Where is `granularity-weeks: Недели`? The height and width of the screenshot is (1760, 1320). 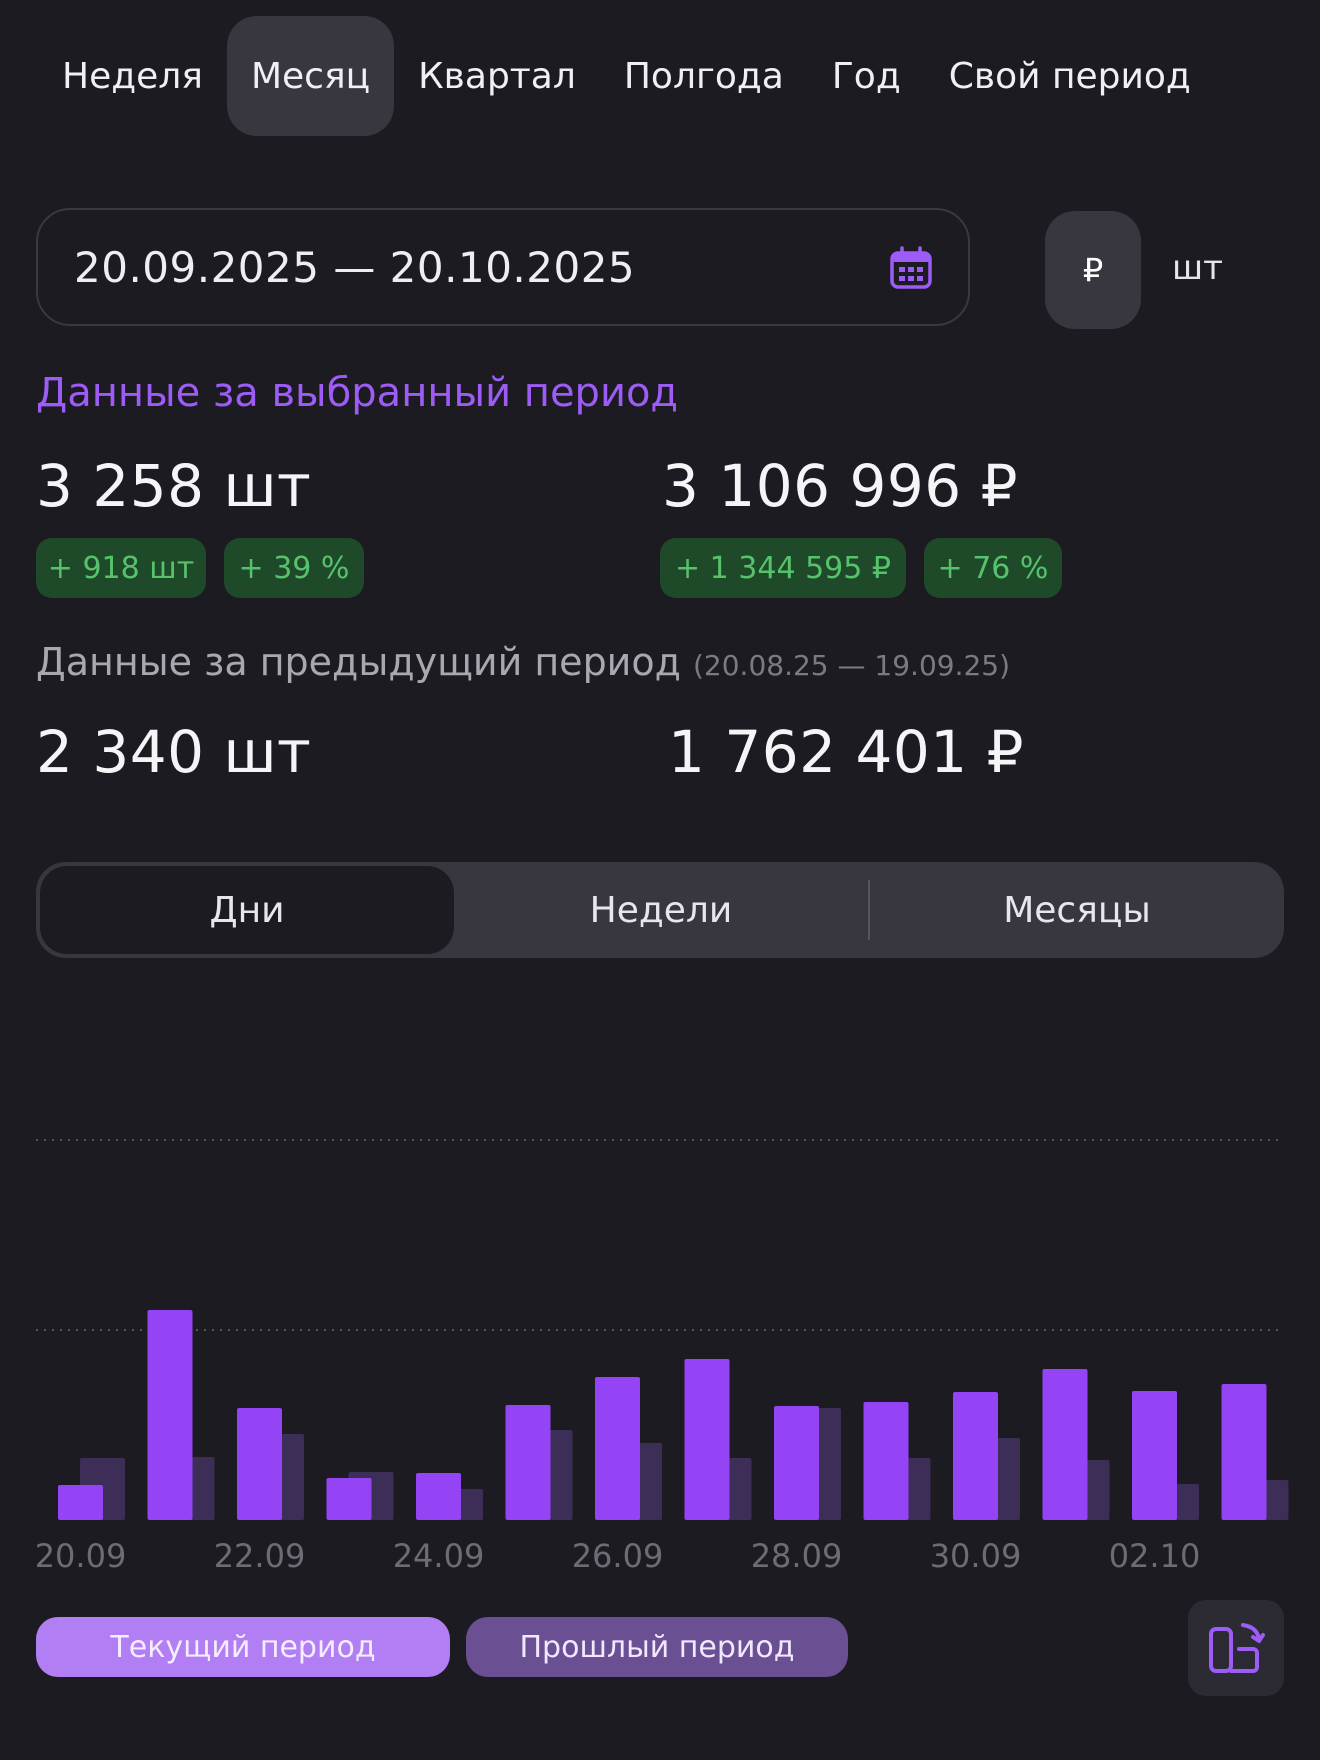 granularity-weeks: Недели is located at coordinates (661, 910).